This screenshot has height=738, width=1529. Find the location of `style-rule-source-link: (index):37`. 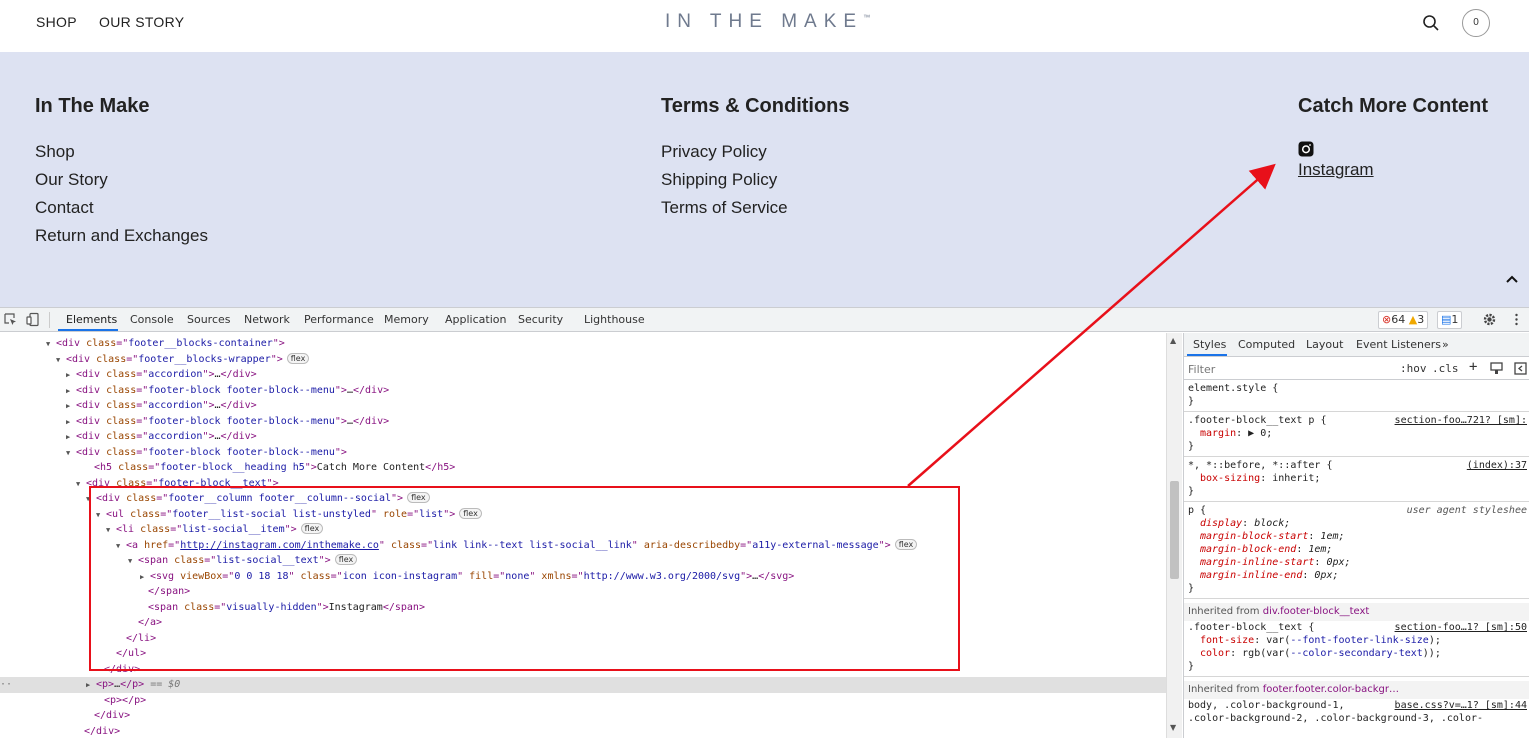

style-rule-source-link: (index):37 is located at coordinates (1497, 465).